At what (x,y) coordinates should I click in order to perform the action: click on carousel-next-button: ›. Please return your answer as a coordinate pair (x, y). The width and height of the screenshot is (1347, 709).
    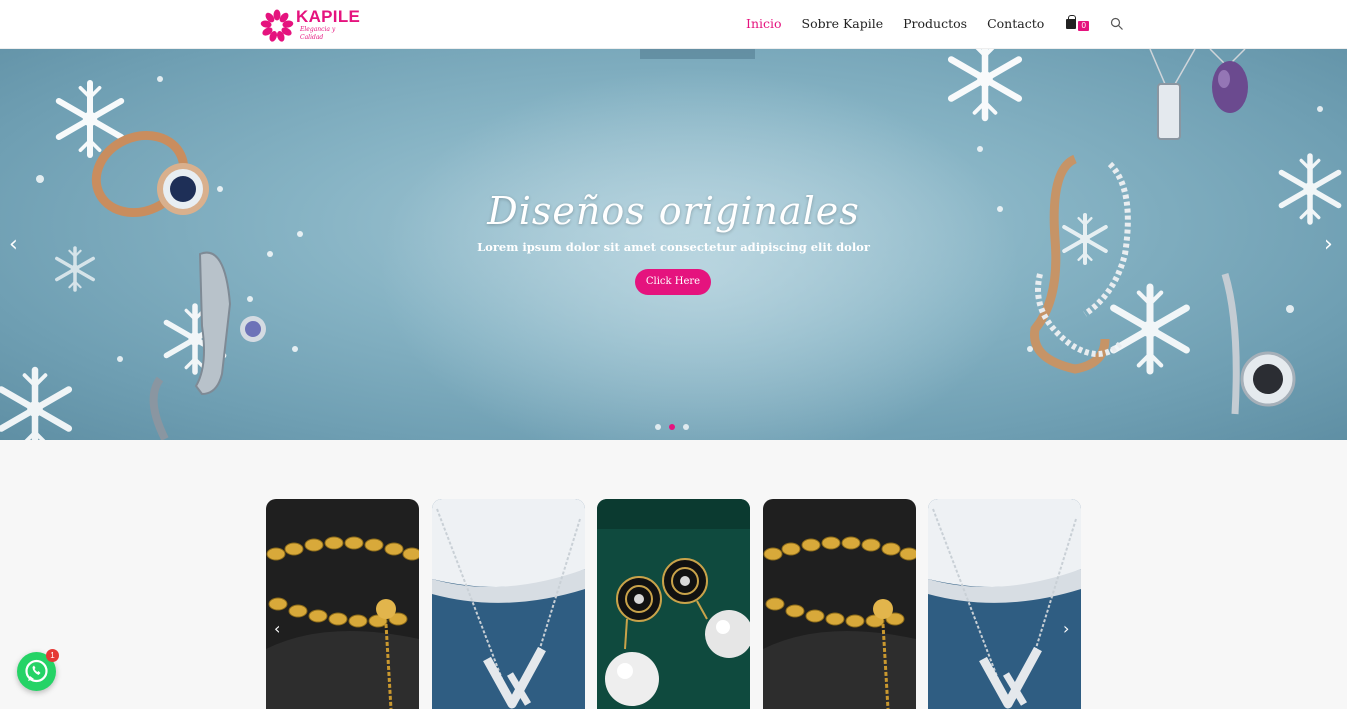
    Looking at the image, I should click on (1066, 628).